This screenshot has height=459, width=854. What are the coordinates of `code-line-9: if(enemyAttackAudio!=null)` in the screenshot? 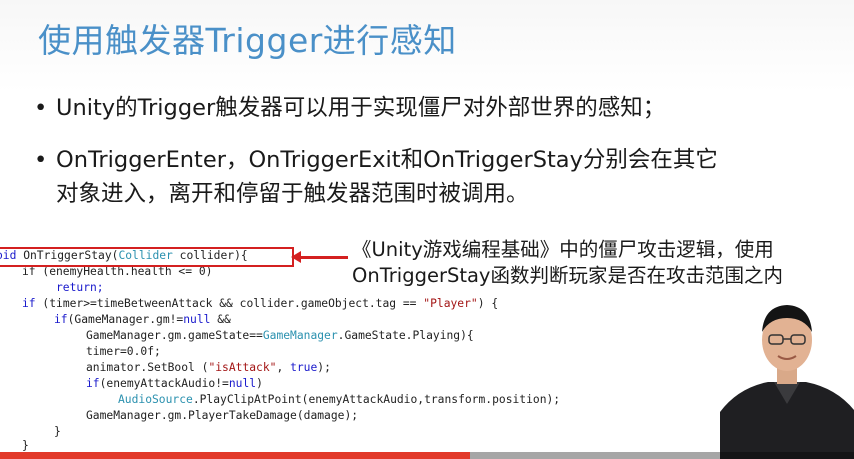 It's located at (174, 384).